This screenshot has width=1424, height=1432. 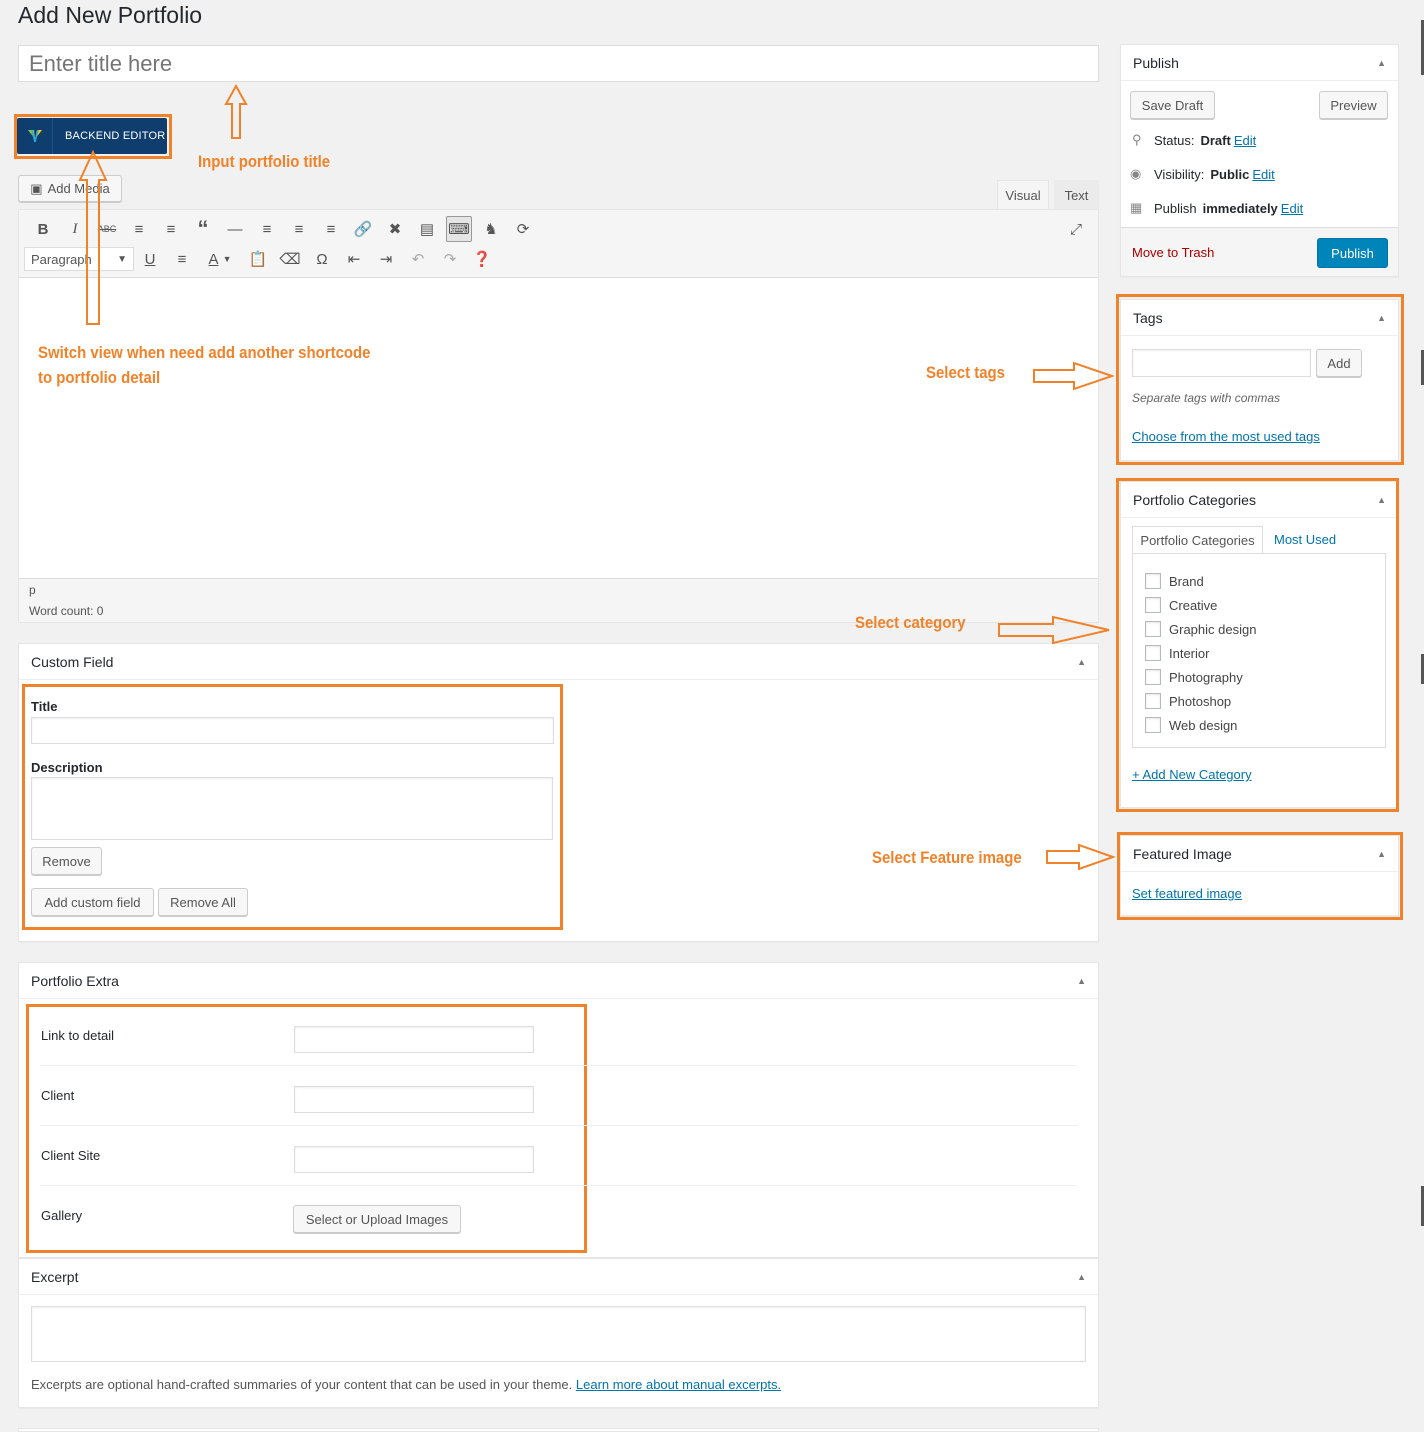 What do you see at coordinates (36, 188) in the screenshot?
I see `media-icon: ▣` at bounding box center [36, 188].